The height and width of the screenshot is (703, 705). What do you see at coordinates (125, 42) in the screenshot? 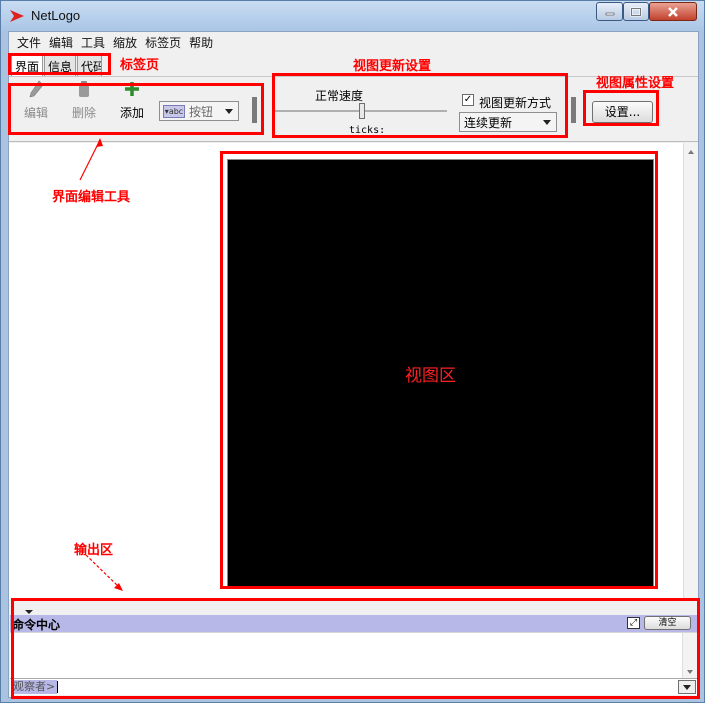
I see `menu-zoom: 缩放` at bounding box center [125, 42].